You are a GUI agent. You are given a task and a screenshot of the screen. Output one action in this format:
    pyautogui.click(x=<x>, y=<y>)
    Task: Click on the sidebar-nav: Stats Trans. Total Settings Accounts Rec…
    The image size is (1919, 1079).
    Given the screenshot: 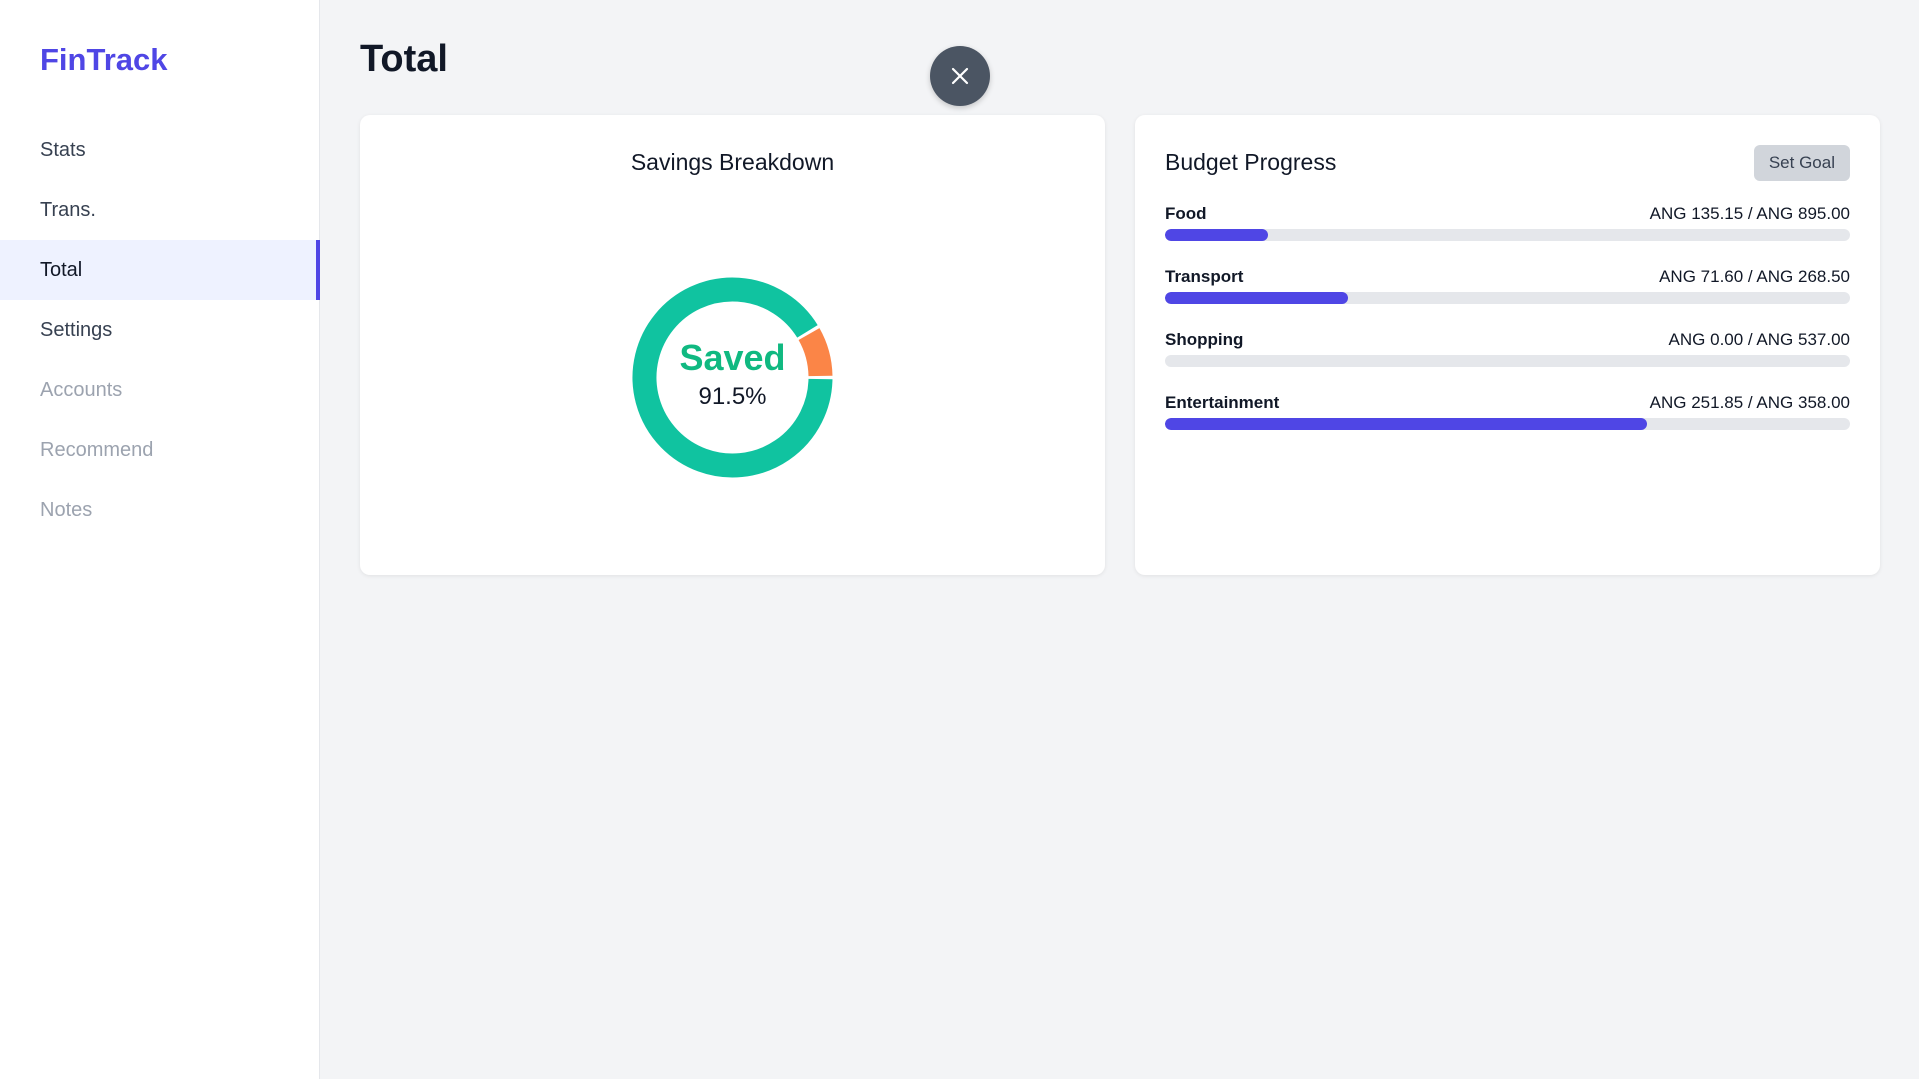 What is the action you would take?
    pyautogui.click(x=160, y=330)
    